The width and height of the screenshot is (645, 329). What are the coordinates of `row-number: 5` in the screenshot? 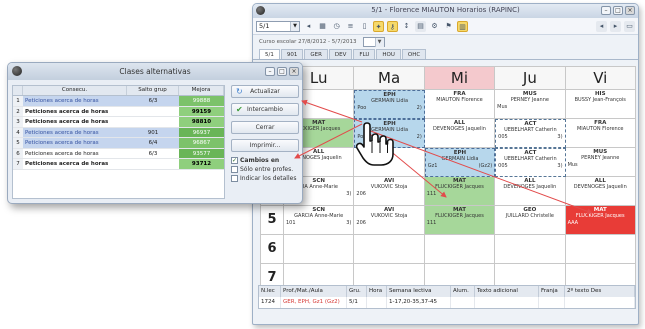 It's located at (18, 143).